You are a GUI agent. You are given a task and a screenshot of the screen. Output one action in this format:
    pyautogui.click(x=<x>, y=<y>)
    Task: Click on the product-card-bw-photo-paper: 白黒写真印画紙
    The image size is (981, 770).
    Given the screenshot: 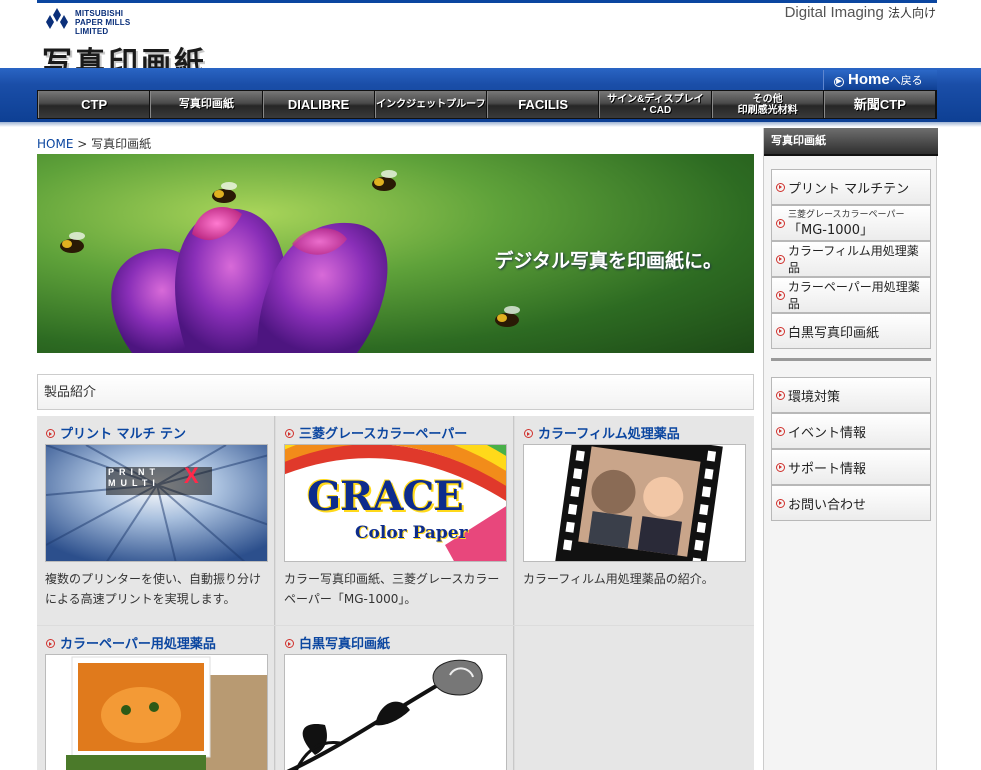 What is the action you would take?
    pyautogui.click(x=395, y=698)
    